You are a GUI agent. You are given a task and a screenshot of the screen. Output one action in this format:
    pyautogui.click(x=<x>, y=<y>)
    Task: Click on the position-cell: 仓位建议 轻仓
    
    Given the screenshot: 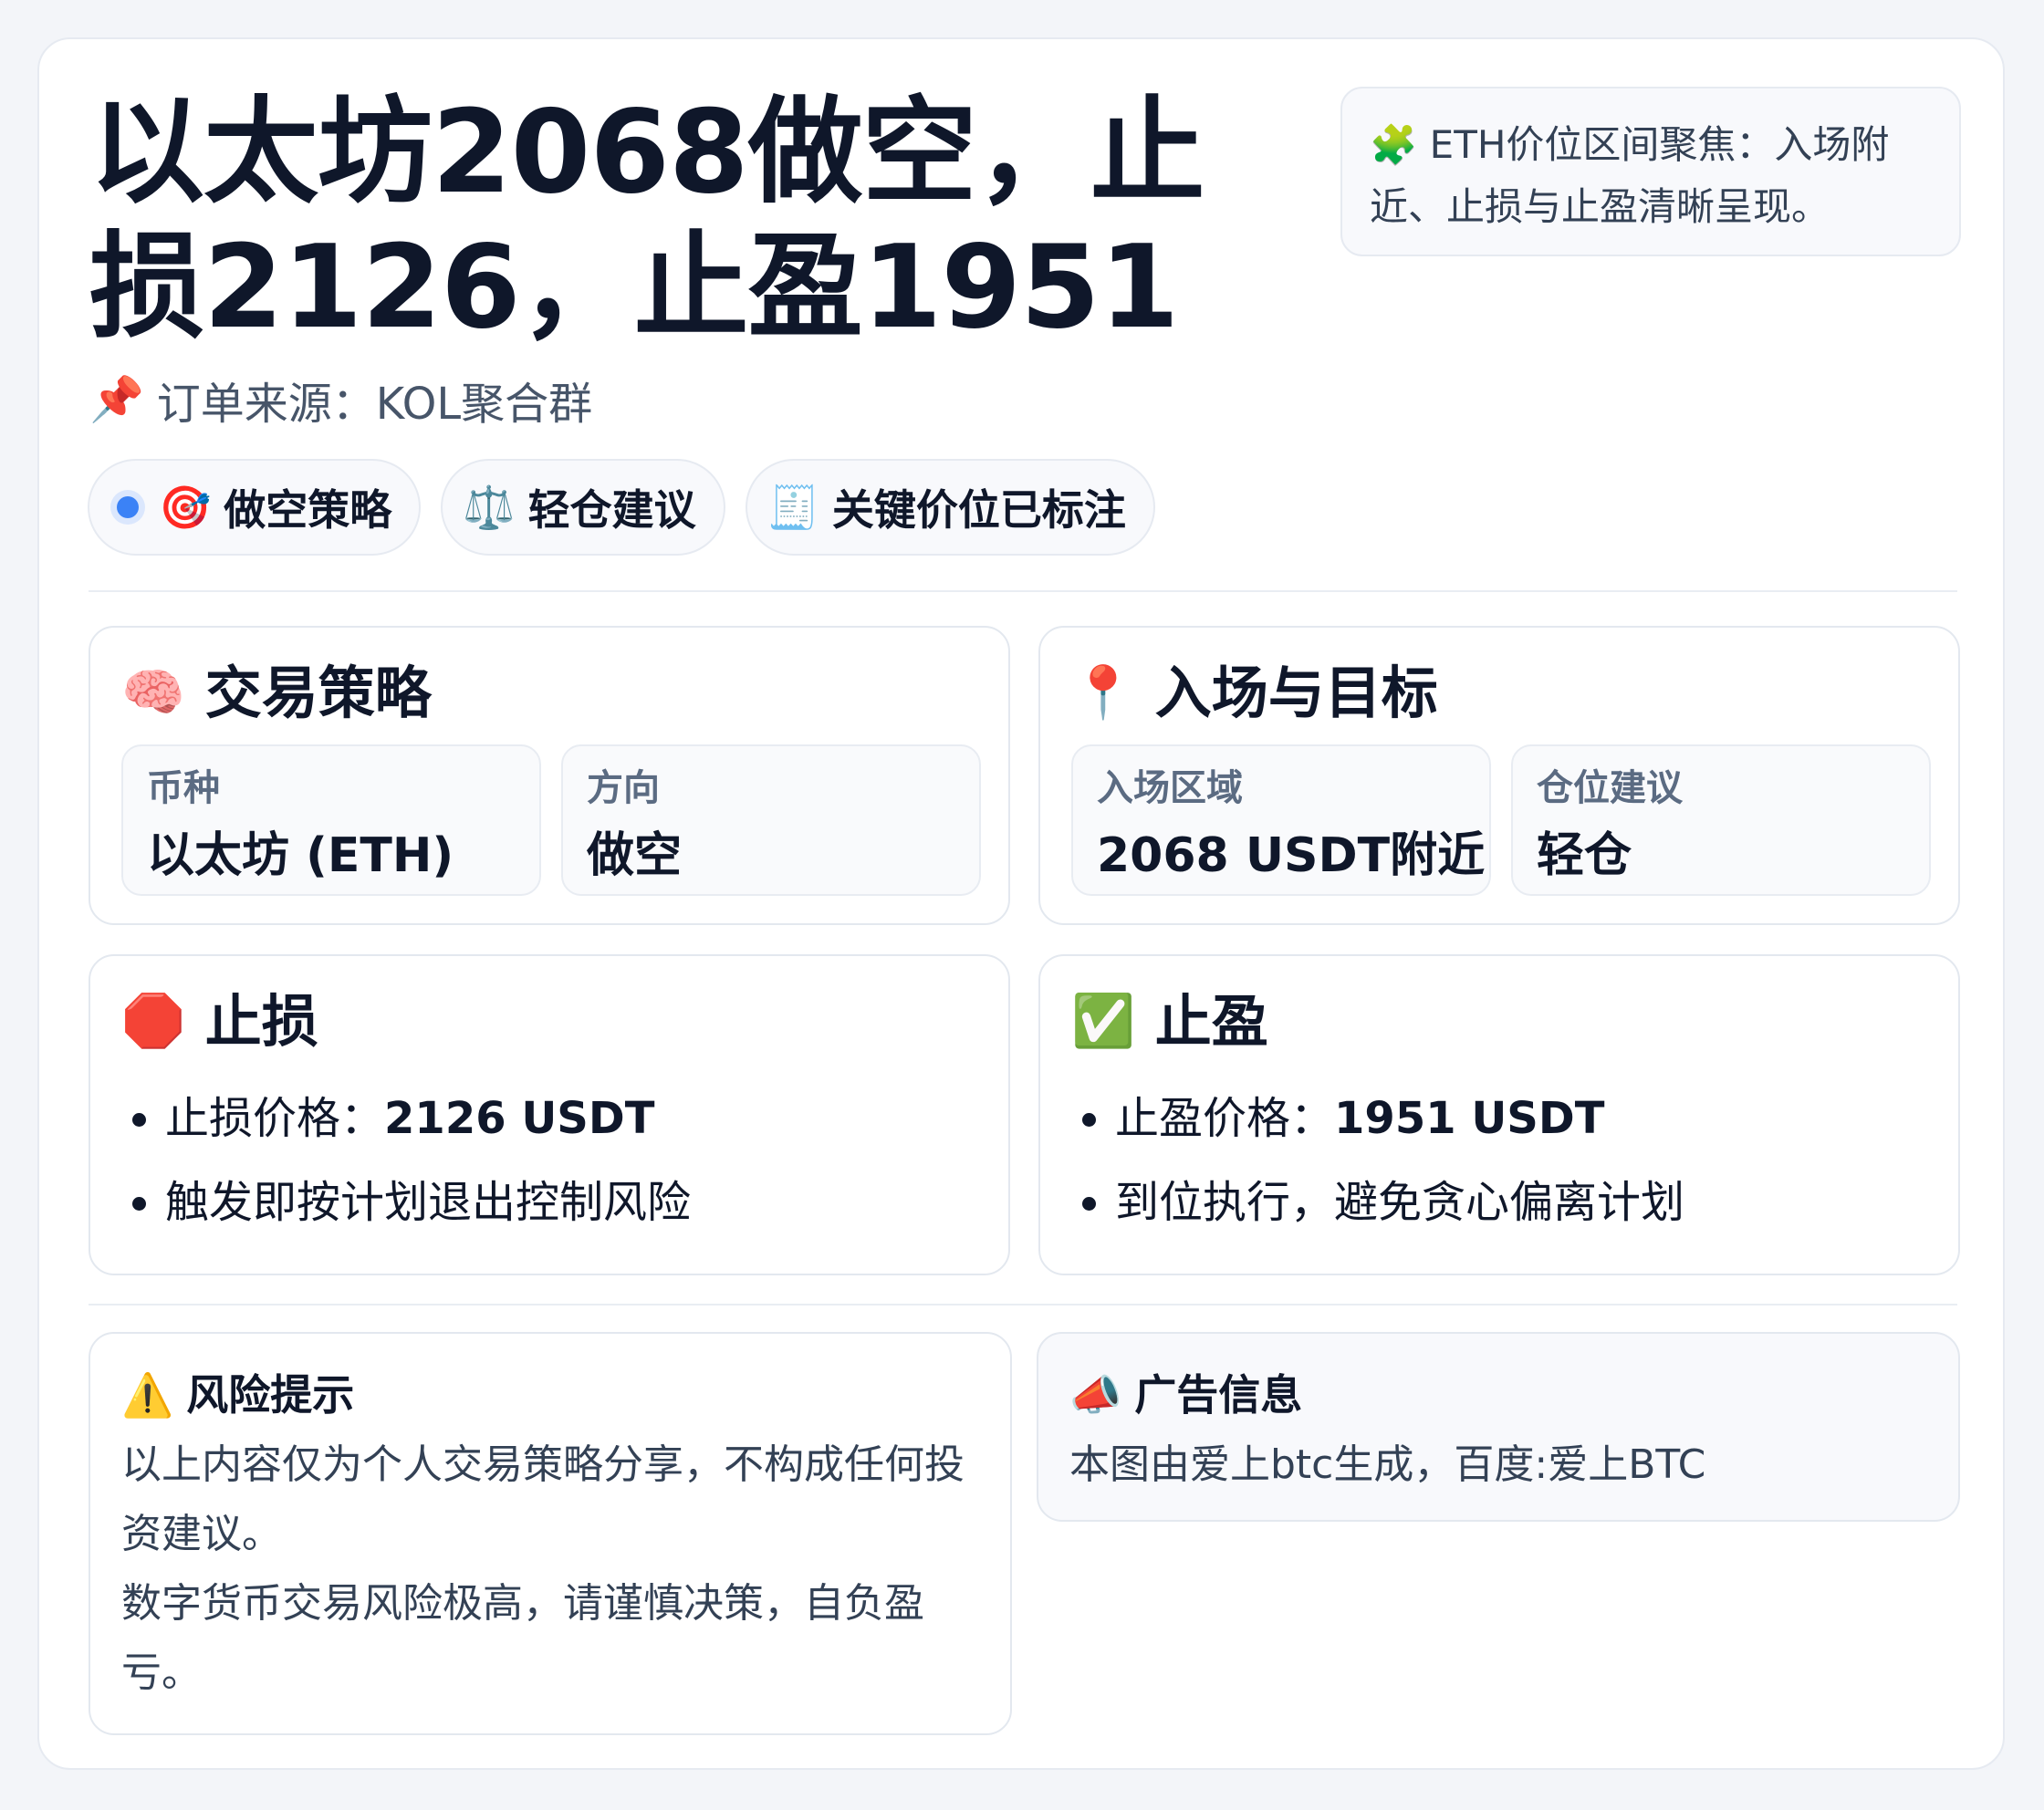 What is the action you would take?
    pyautogui.click(x=1721, y=820)
    